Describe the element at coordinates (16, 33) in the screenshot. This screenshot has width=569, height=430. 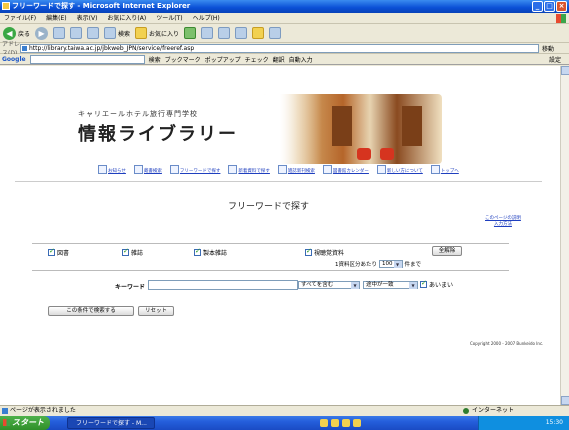
I see `back-button: ◀ 戻る` at that location.